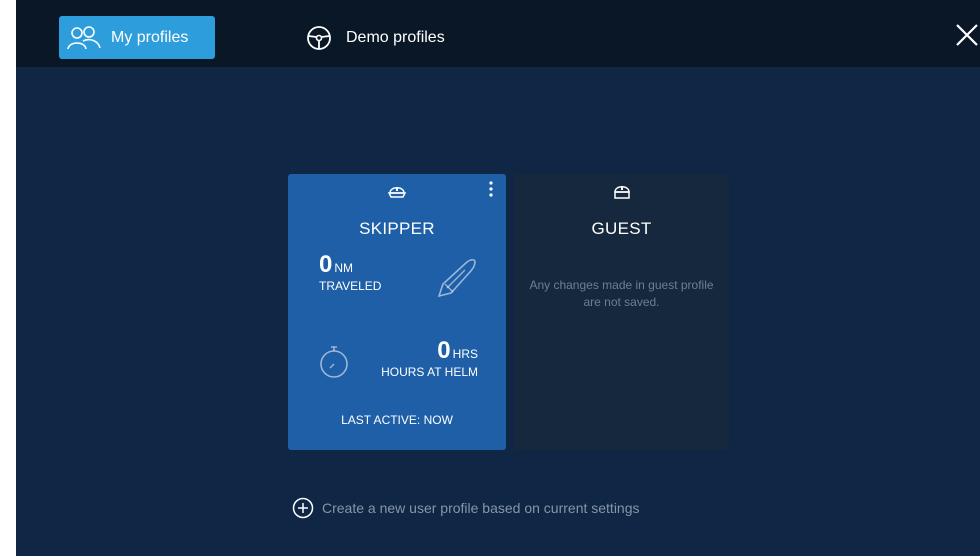  What do you see at coordinates (334, 362) in the screenshot?
I see `stopwatch-icon` at bounding box center [334, 362].